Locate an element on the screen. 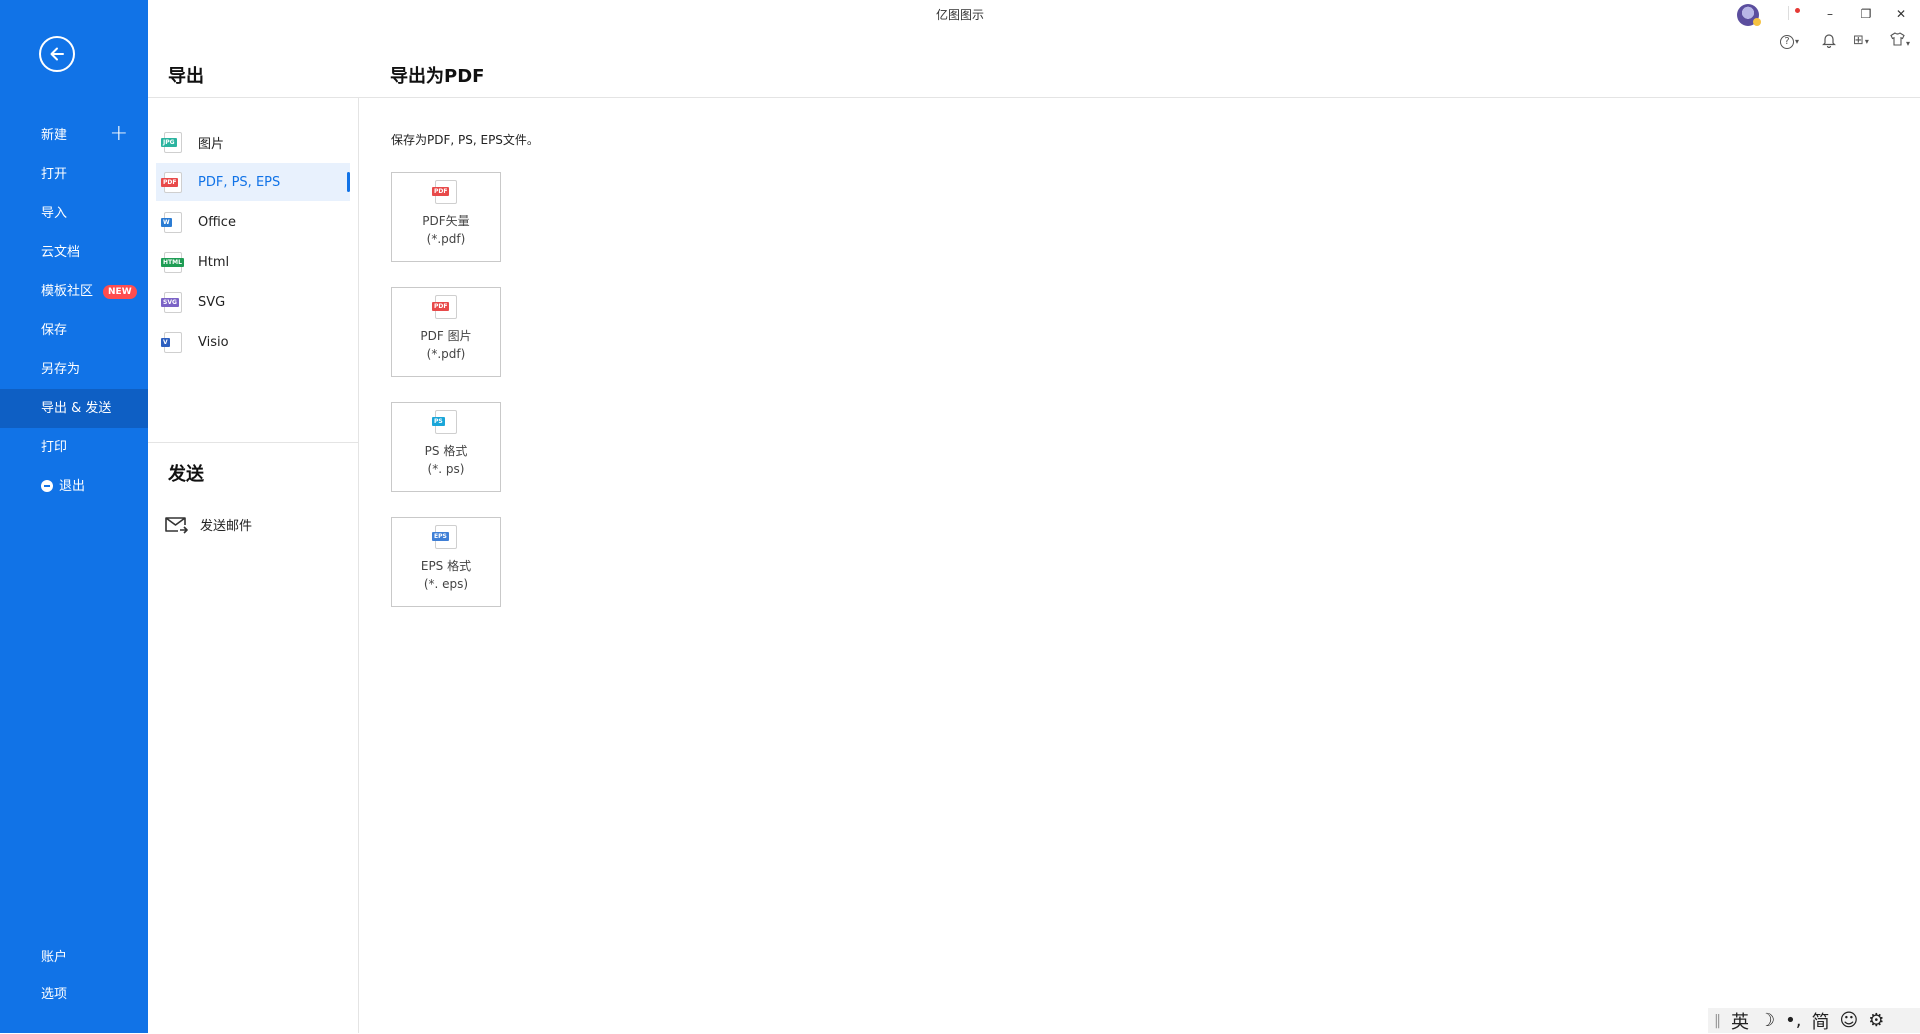 The image size is (1920, 1034). format-item-pdf-ps-eps: PDF PDF, PS, EPS is located at coordinates (253, 182).